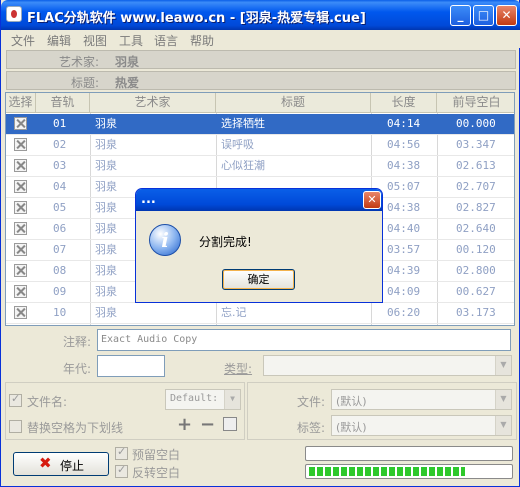 The image size is (520, 487). What do you see at coordinates (23, 40) in the screenshot?
I see `menu-file: 文件` at bounding box center [23, 40].